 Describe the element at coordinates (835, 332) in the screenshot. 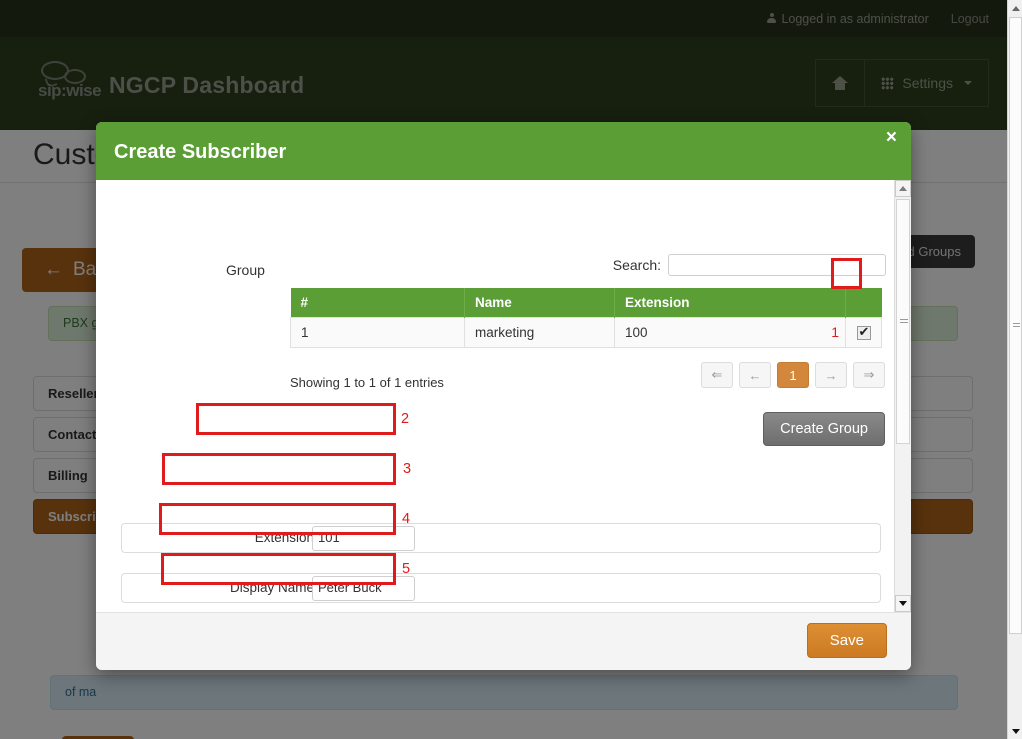

I see `annotation-1: 1` at that location.